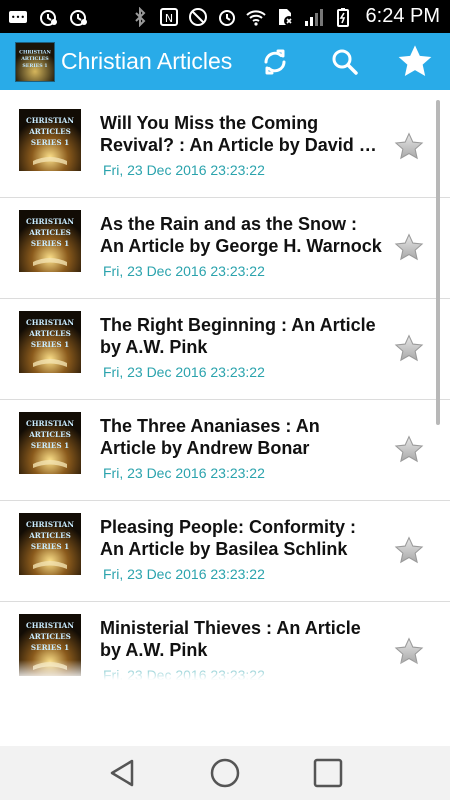  What do you see at coordinates (35, 52) in the screenshot?
I see `svg-text: CHRISTIAN` at bounding box center [35, 52].